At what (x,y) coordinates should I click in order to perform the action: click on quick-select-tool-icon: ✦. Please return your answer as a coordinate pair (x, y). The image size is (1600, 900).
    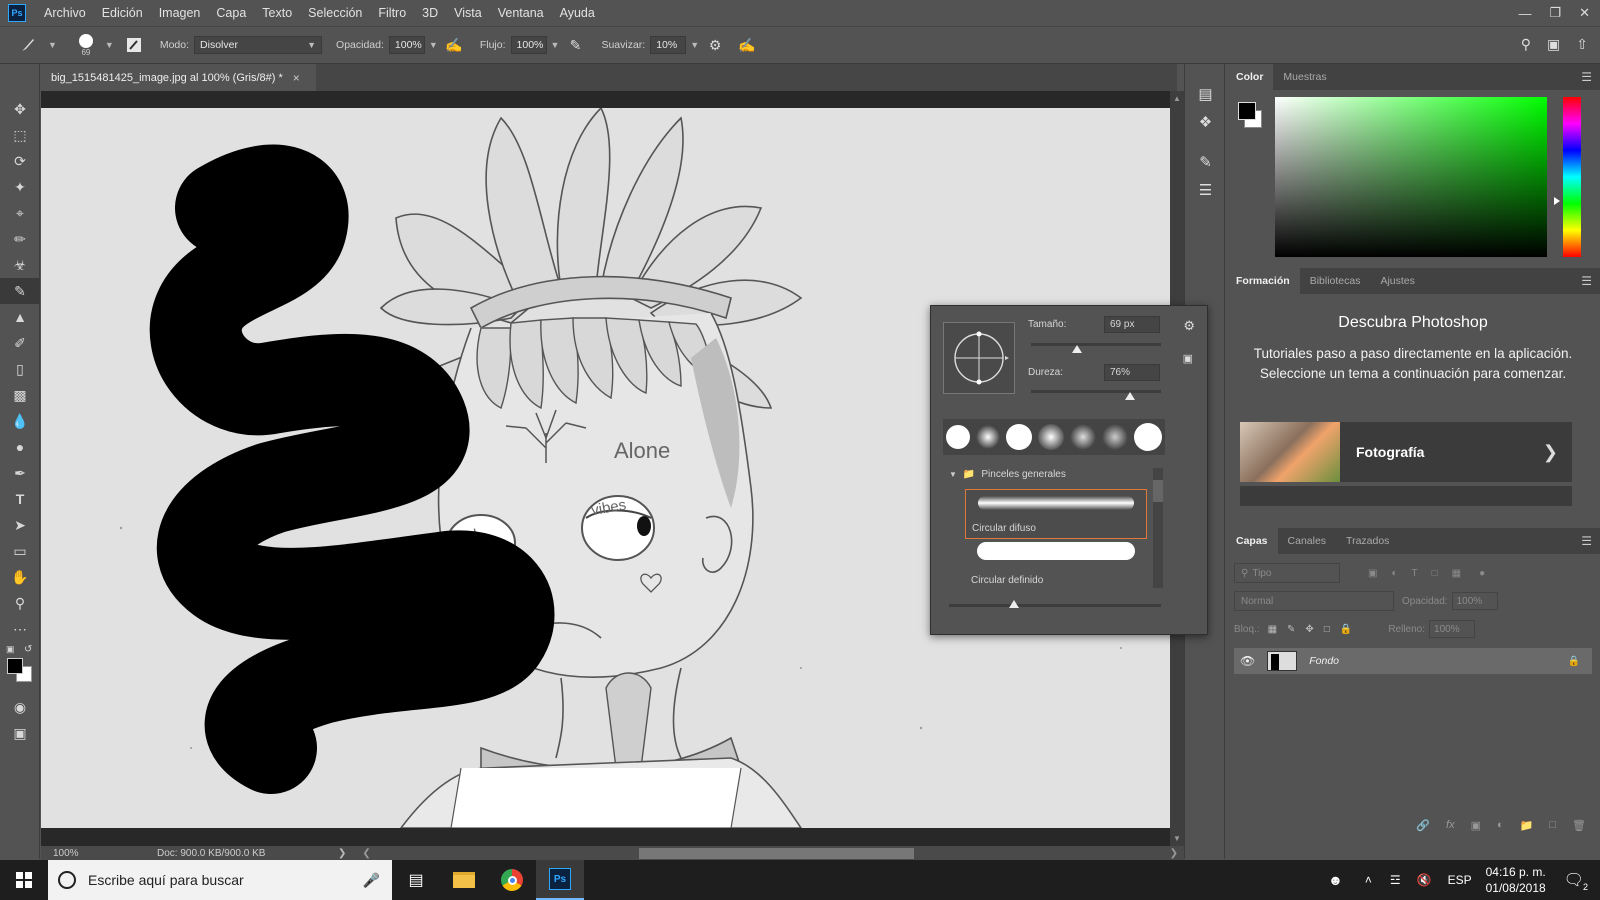
    Looking at the image, I should click on (20, 187).